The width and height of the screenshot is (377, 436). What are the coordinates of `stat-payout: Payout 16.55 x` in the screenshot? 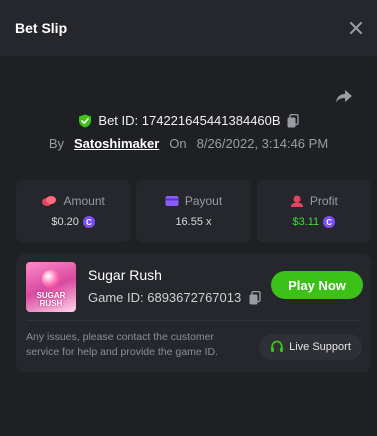 It's located at (193, 211).